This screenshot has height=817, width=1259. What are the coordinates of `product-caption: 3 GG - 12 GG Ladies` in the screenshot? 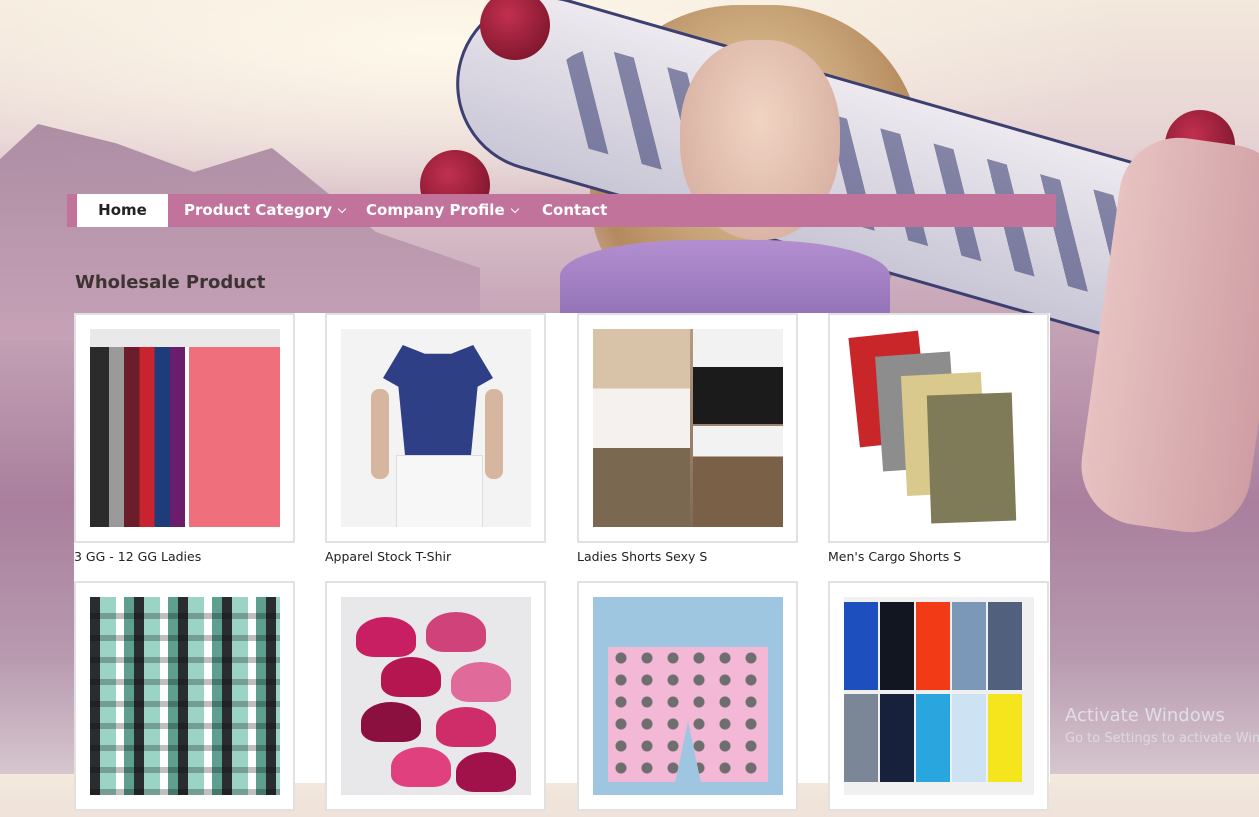 It's located at (184, 556).